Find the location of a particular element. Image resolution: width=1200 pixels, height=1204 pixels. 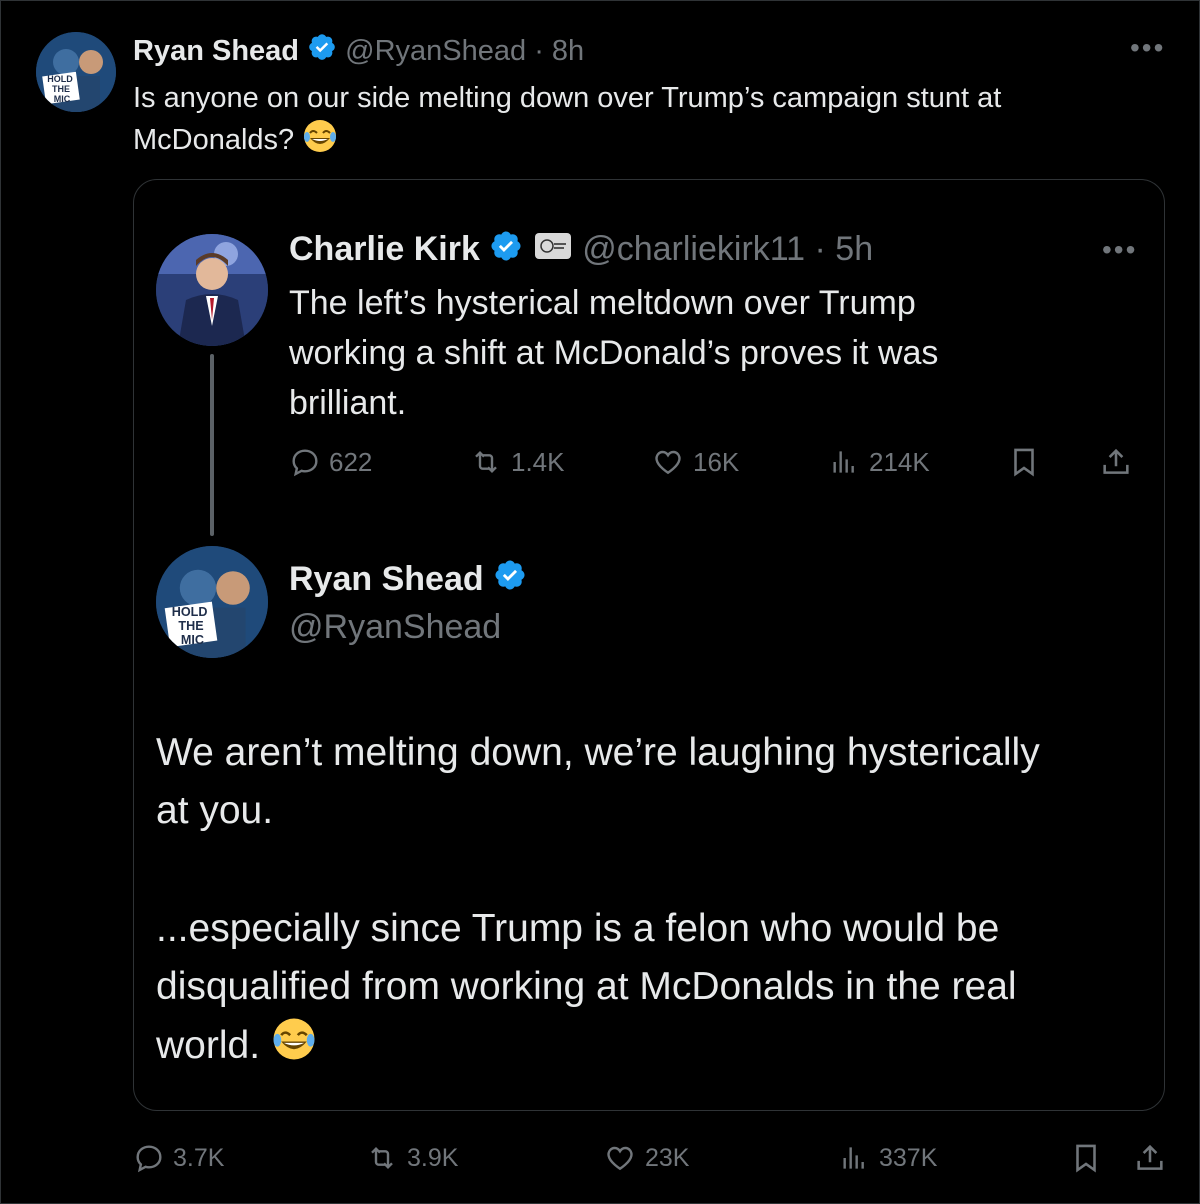

parent-tweet-header: Charlie Kirk @charliekirk11 · 5h is located at coordinates (581, 250).